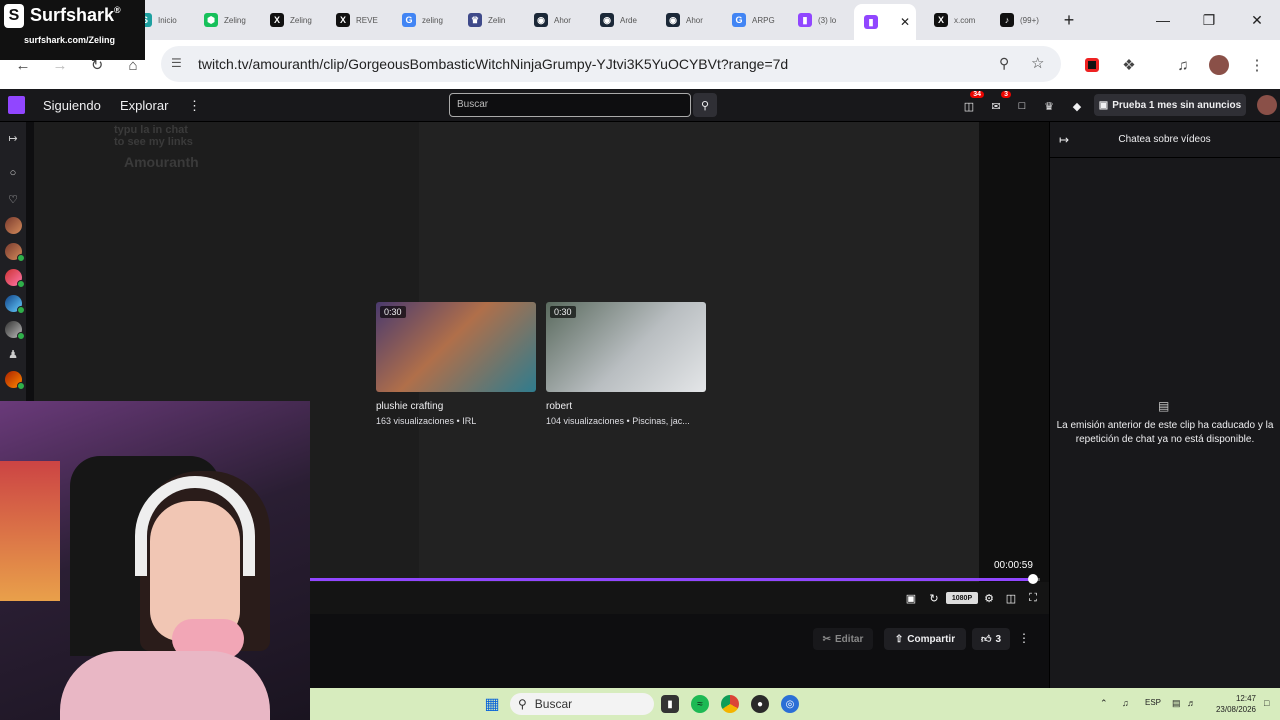 The image size is (1280, 720). I want to click on for-you-icon: ○, so click(13, 173).